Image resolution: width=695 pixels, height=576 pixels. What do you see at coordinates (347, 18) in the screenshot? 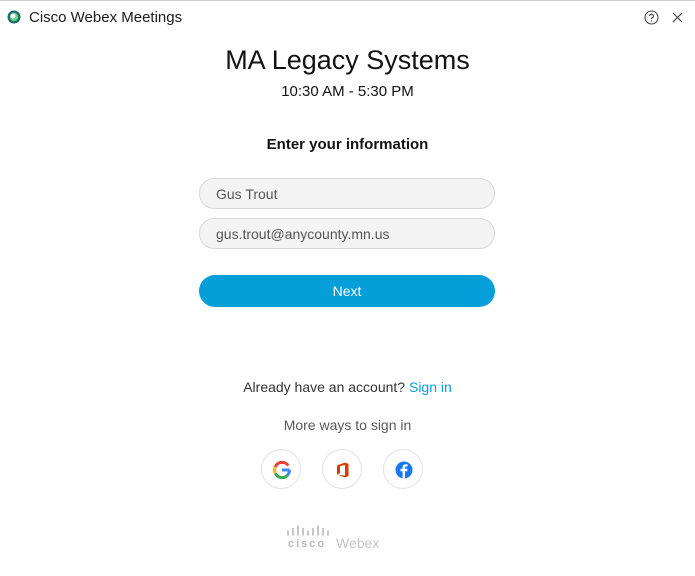
I see `title-bar: Cisco Webex Meetings` at bounding box center [347, 18].